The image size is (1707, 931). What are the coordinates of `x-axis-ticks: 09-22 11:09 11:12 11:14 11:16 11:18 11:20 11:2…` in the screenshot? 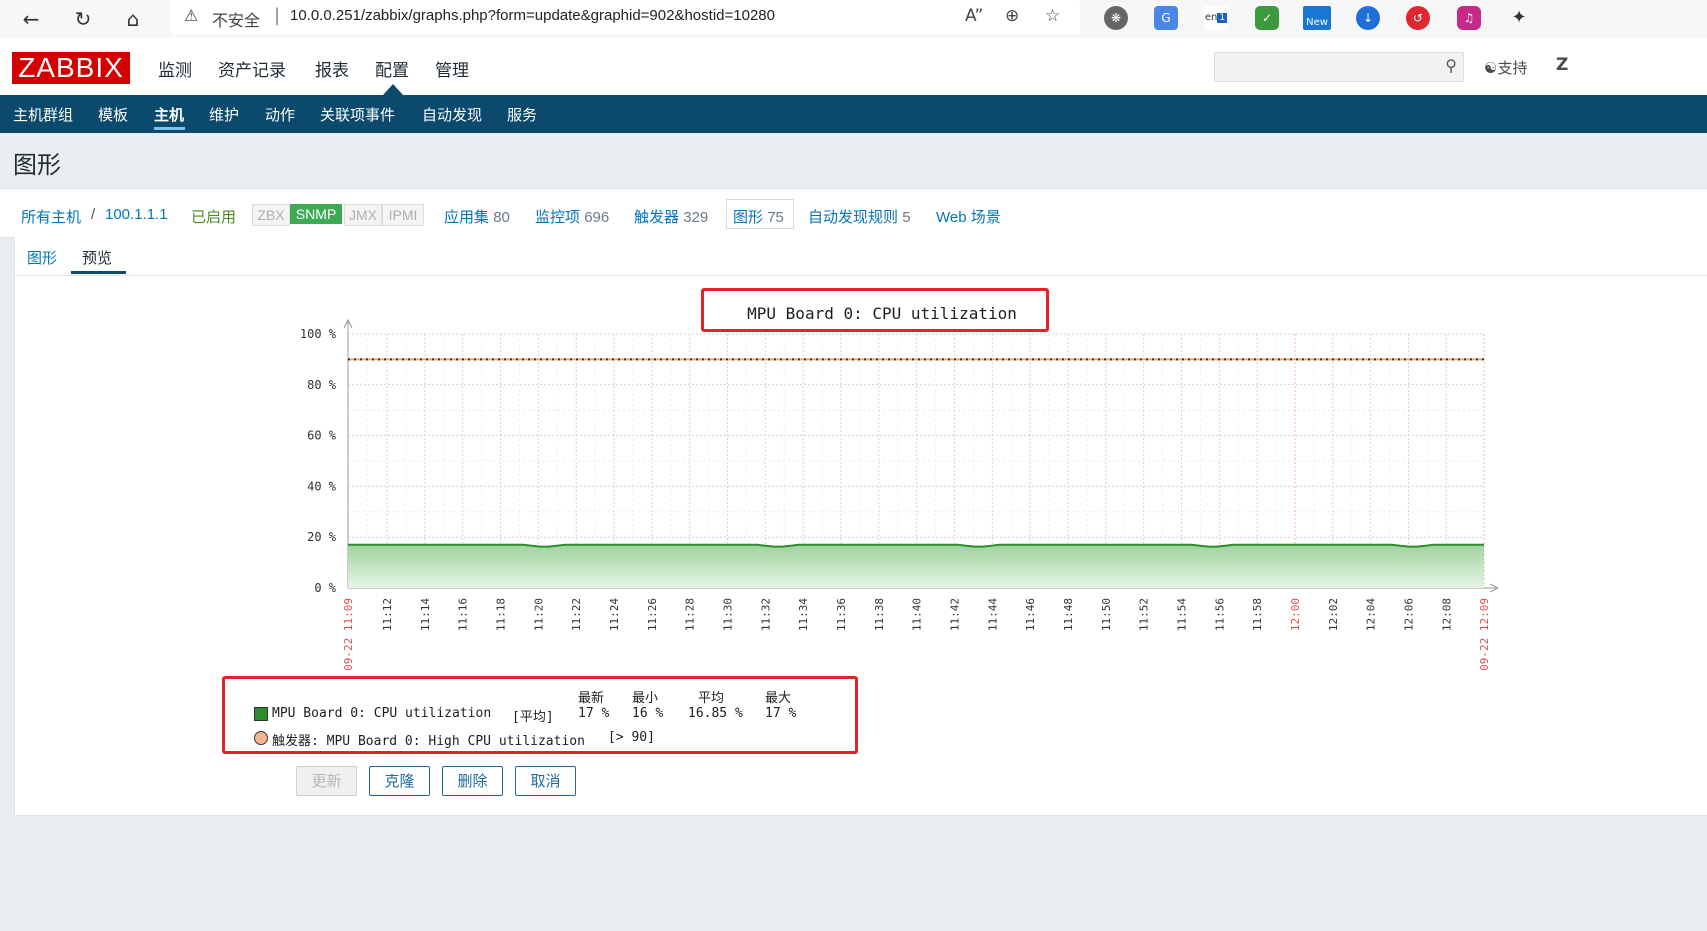 It's located at (916, 634).